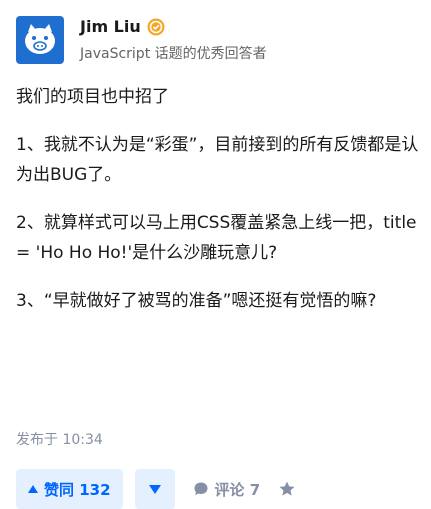 The width and height of the screenshot is (431, 509). I want to click on vote-down-button, so click(154, 489).